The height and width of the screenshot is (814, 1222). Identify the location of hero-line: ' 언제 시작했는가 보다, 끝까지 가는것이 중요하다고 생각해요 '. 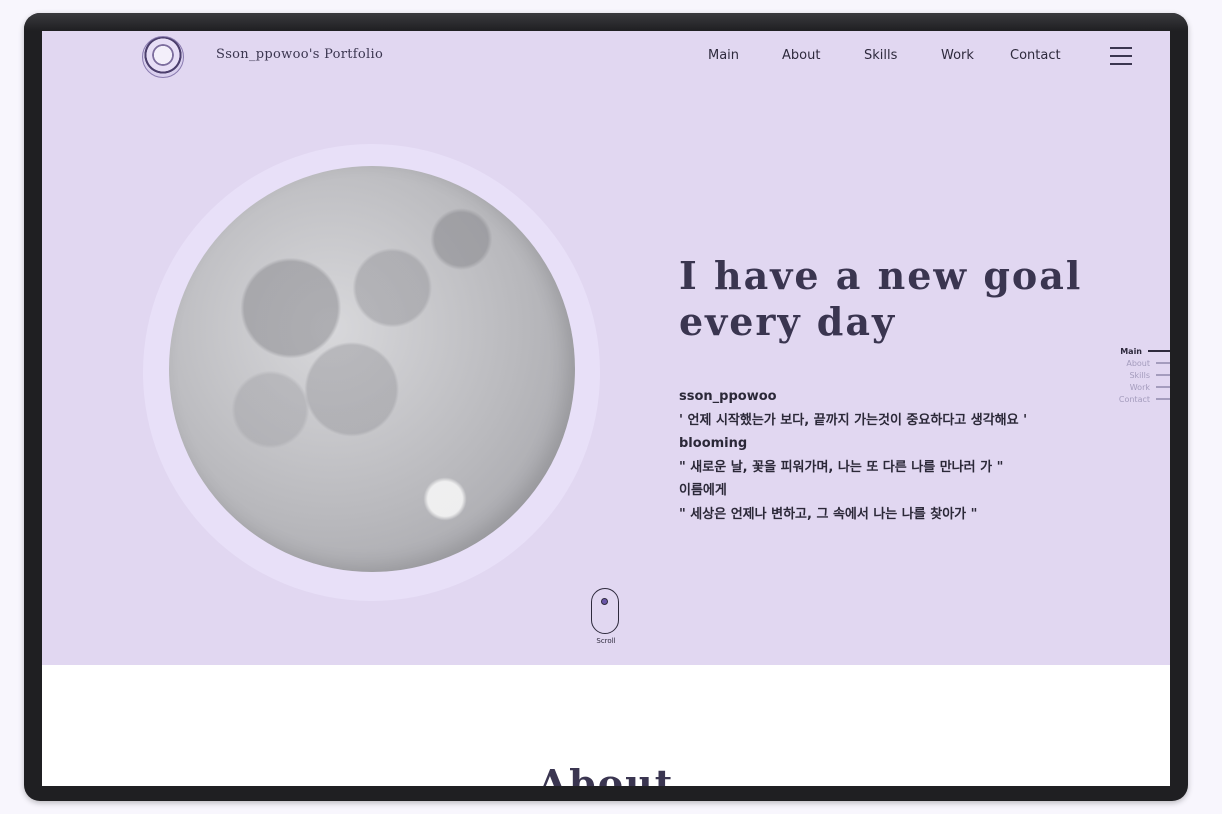
(853, 420).